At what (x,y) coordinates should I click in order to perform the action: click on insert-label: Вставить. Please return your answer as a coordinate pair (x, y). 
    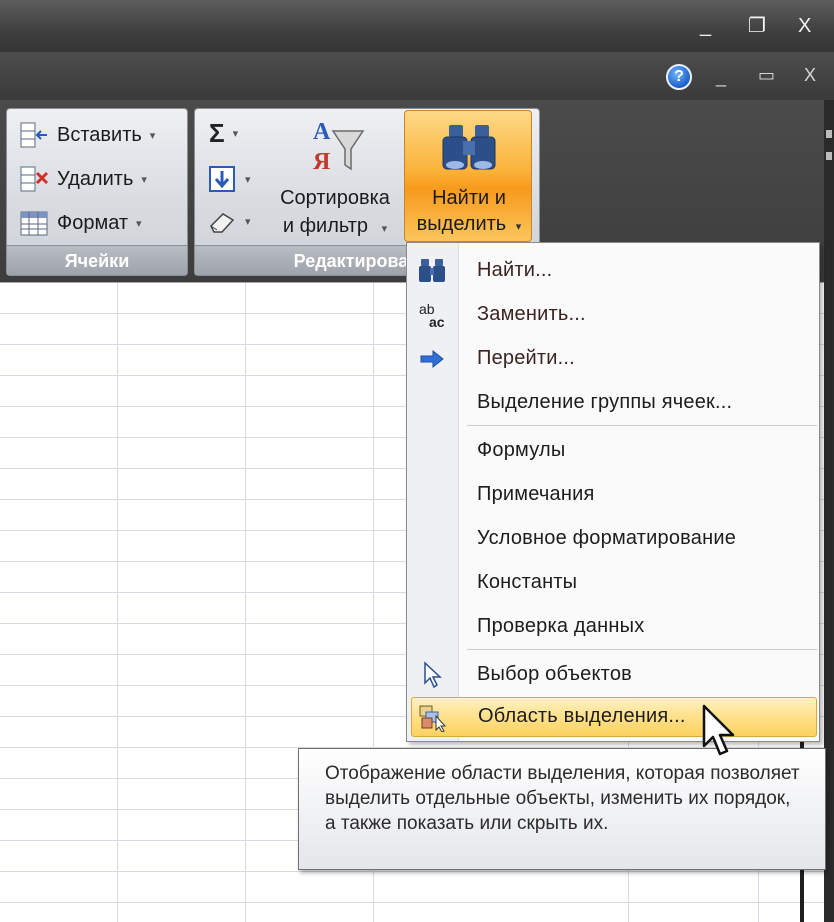
    Looking at the image, I should click on (99, 134).